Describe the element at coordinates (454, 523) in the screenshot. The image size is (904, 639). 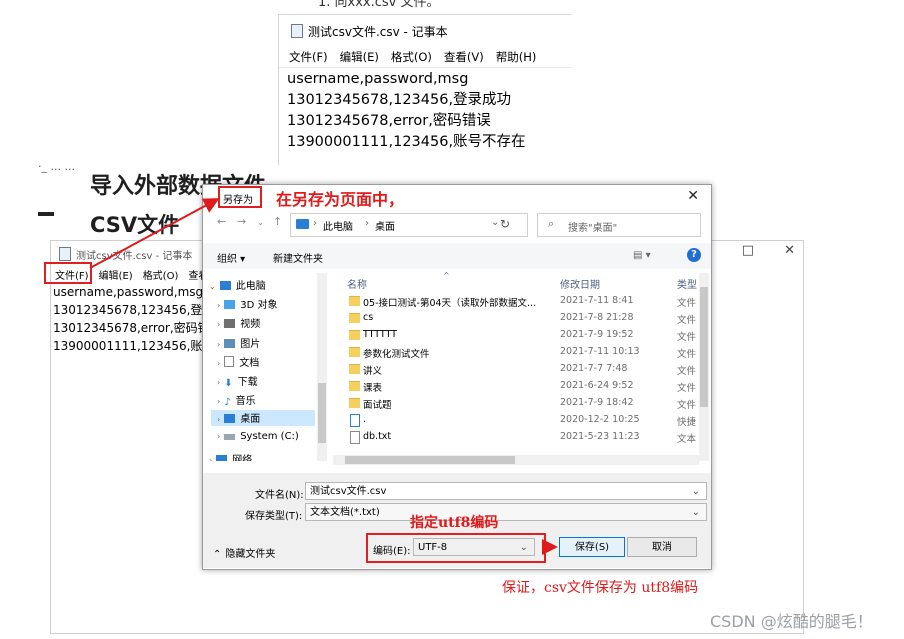
I see `annotation-specify-utf8: 指定utf8编码` at that location.